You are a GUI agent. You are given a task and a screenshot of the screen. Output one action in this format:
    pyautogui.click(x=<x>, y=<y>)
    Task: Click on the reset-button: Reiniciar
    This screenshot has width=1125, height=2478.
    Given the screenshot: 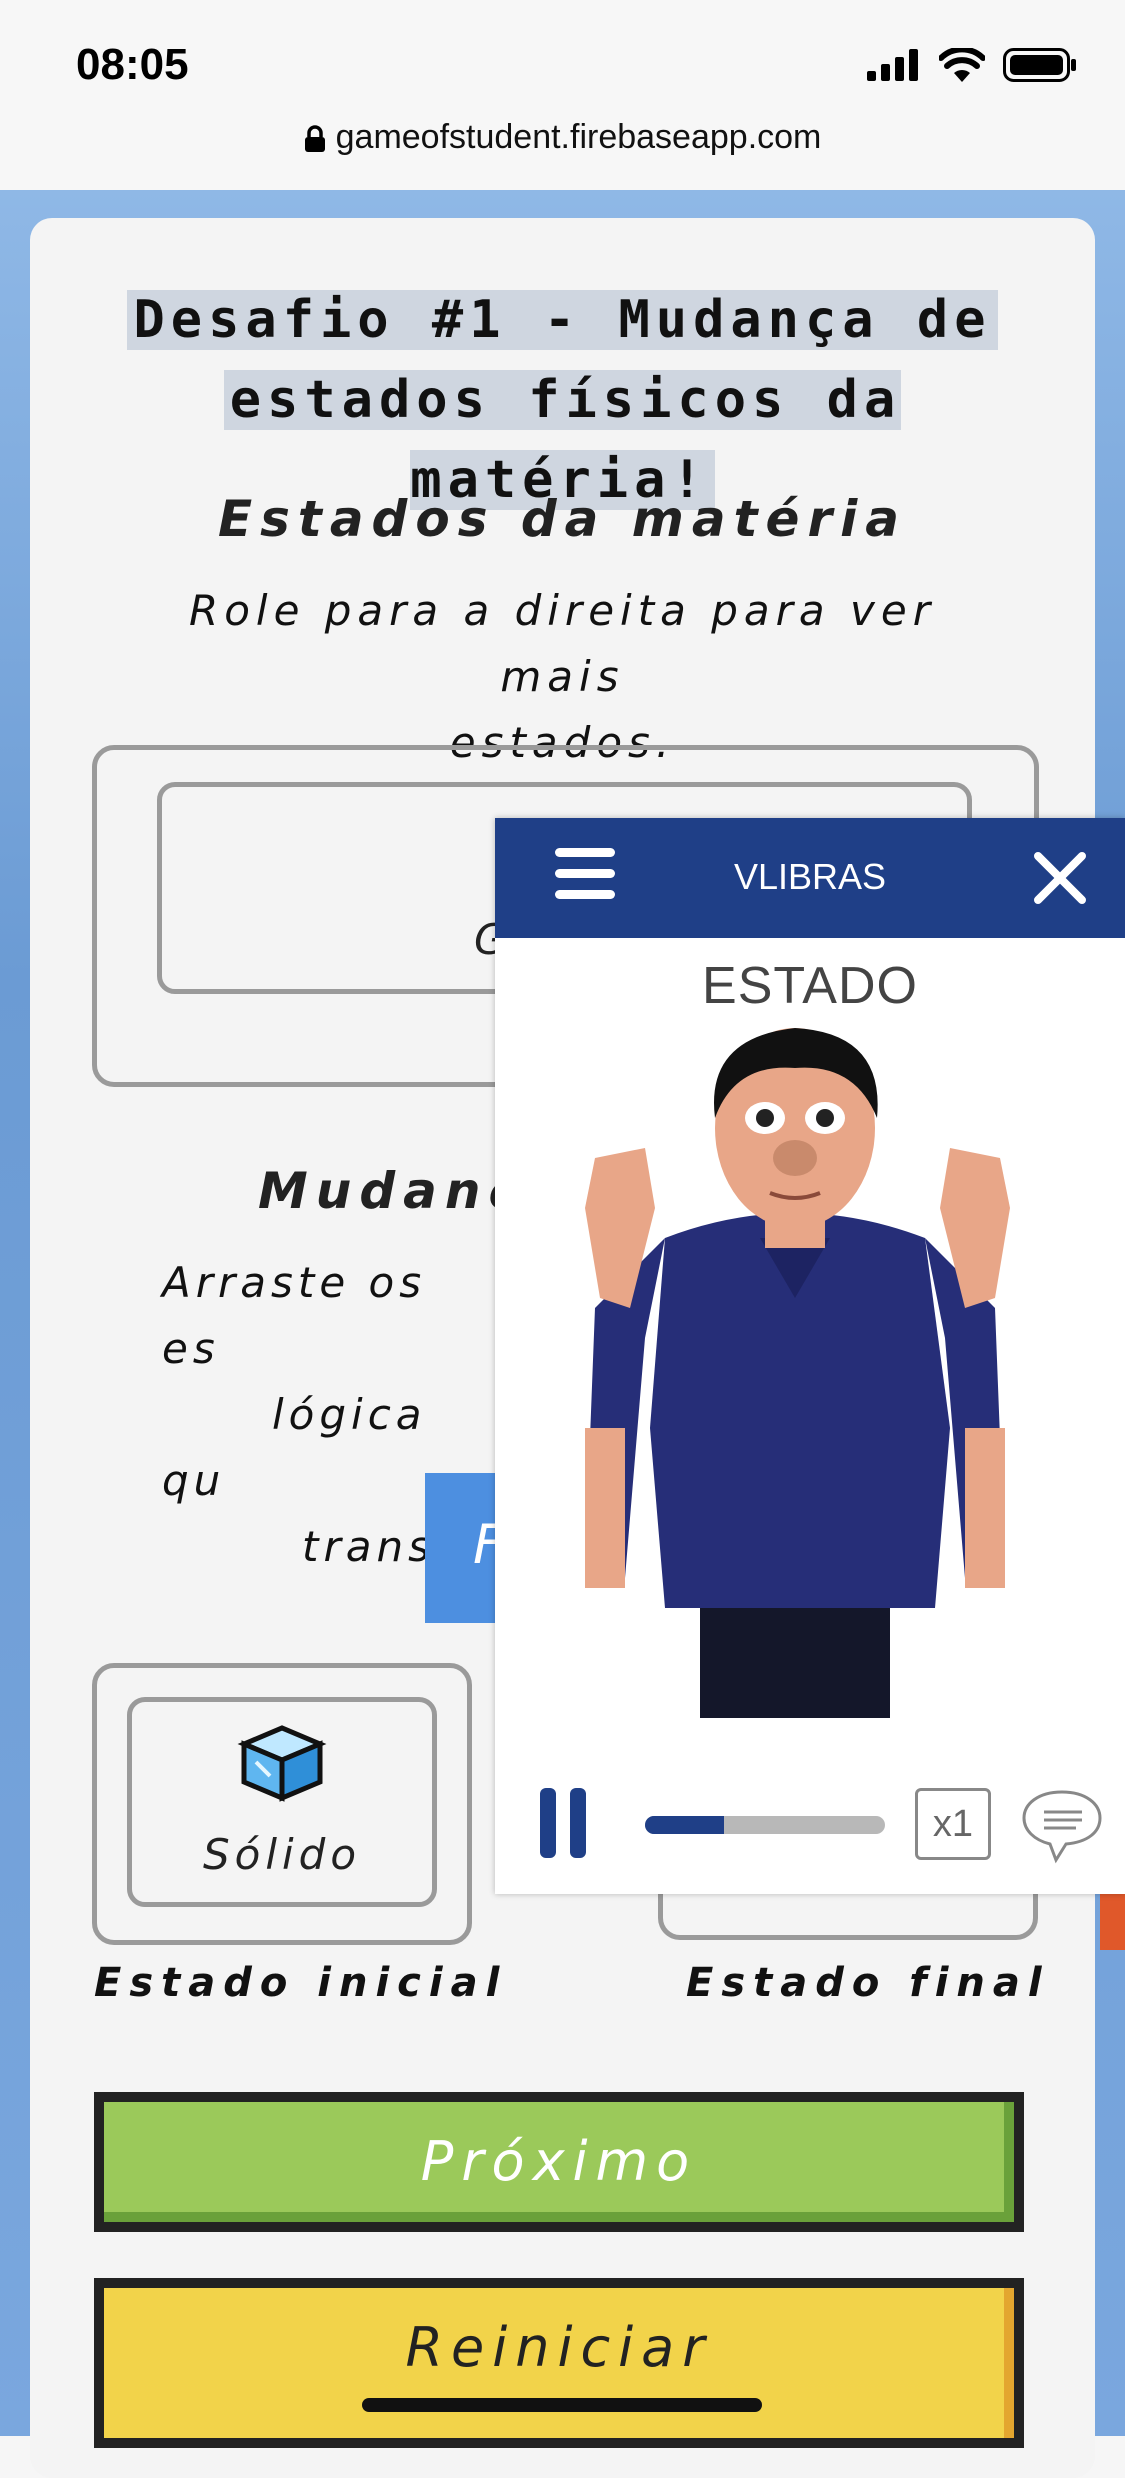 What is the action you would take?
    pyautogui.click(x=559, y=2363)
    